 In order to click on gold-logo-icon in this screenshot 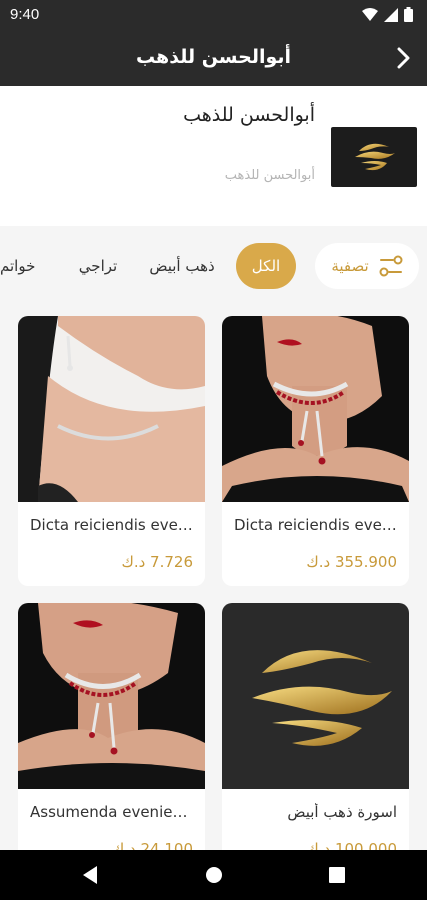, I will do `click(375, 157)`.